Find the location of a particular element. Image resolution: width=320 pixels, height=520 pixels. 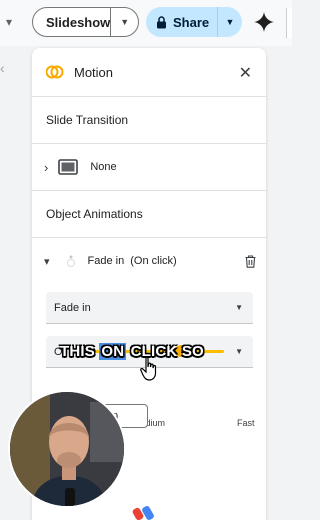

slideshow-button-group: Slideshow ▼ is located at coordinates (85, 22).